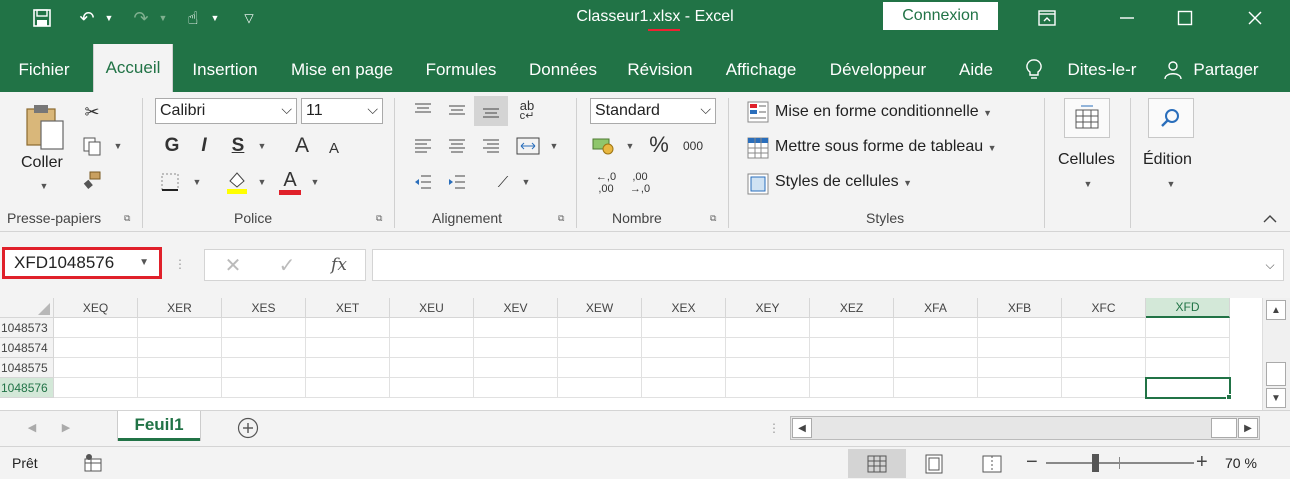 The image size is (1290, 479). Describe the element at coordinates (339, 265) in the screenshot. I see `insert-function-button: fx` at that location.